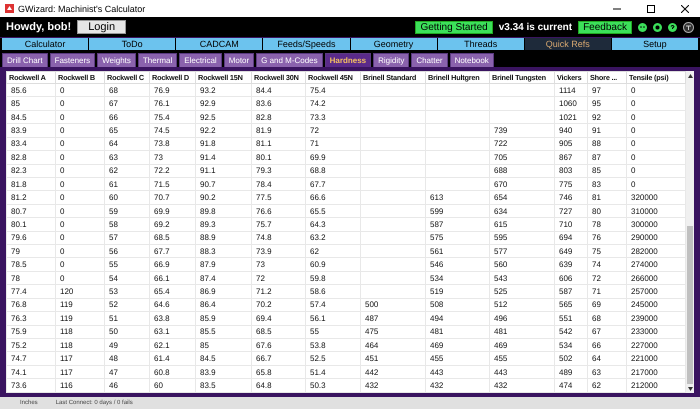 The image size is (700, 409). I want to click on table-cell: 212000, so click(644, 385).